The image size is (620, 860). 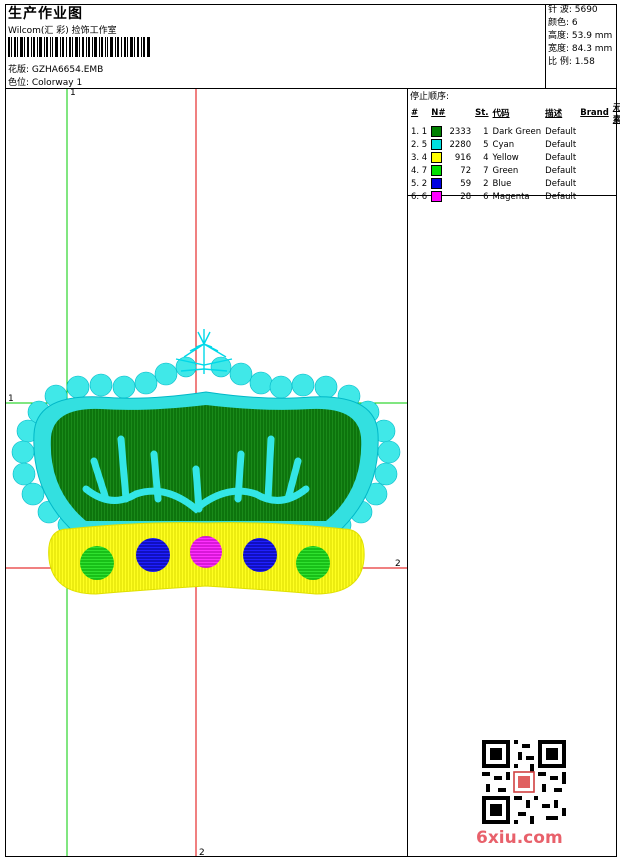 I want to click on watermark-logo: 6xiu.com, so click(x=519, y=838).